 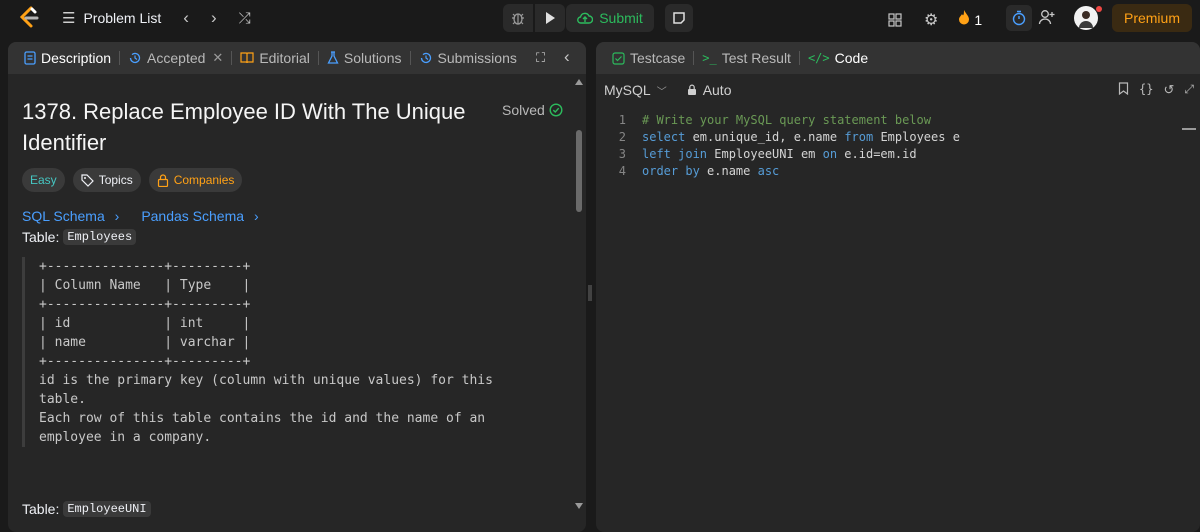 What do you see at coordinates (87, 180) in the screenshot?
I see `tag-icon` at bounding box center [87, 180].